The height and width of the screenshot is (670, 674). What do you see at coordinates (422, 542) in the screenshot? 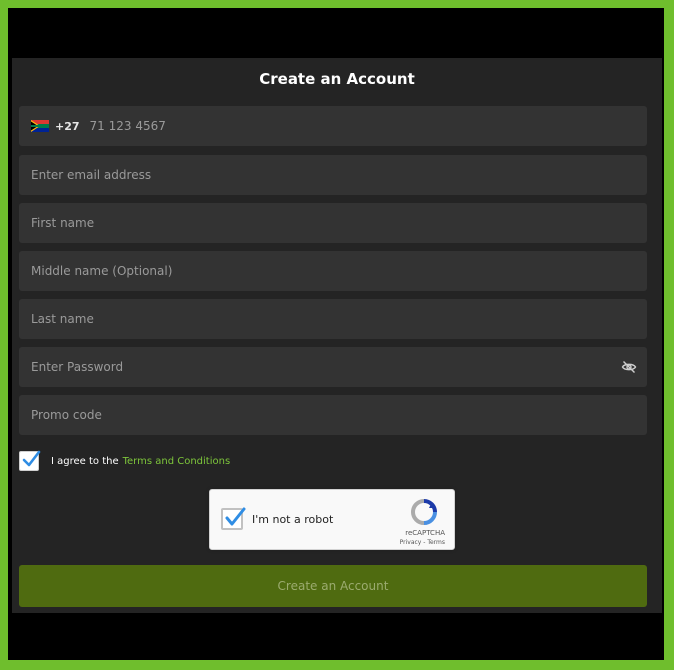
I see `recaptcha-privacy-terms: Privacy - Terms` at bounding box center [422, 542].